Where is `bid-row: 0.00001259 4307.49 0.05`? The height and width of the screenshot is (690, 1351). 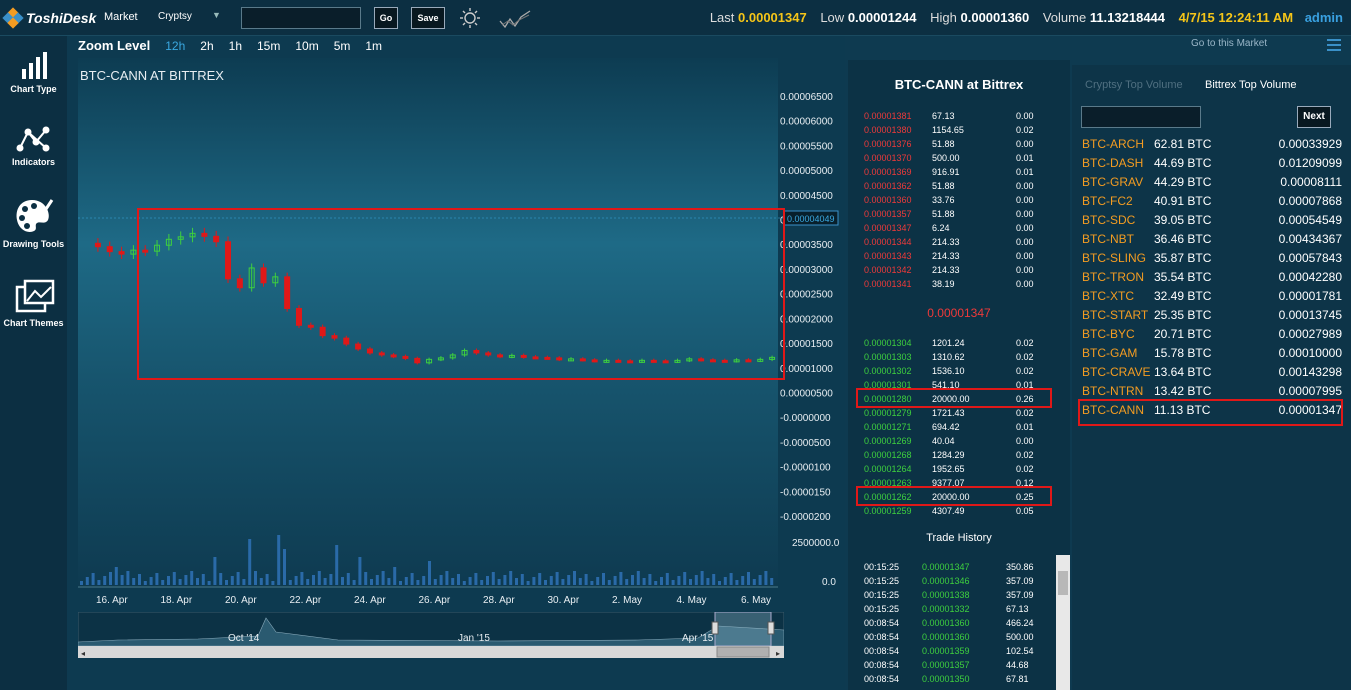 bid-row: 0.00001259 4307.49 0.05 is located at coordinates (964, 511).